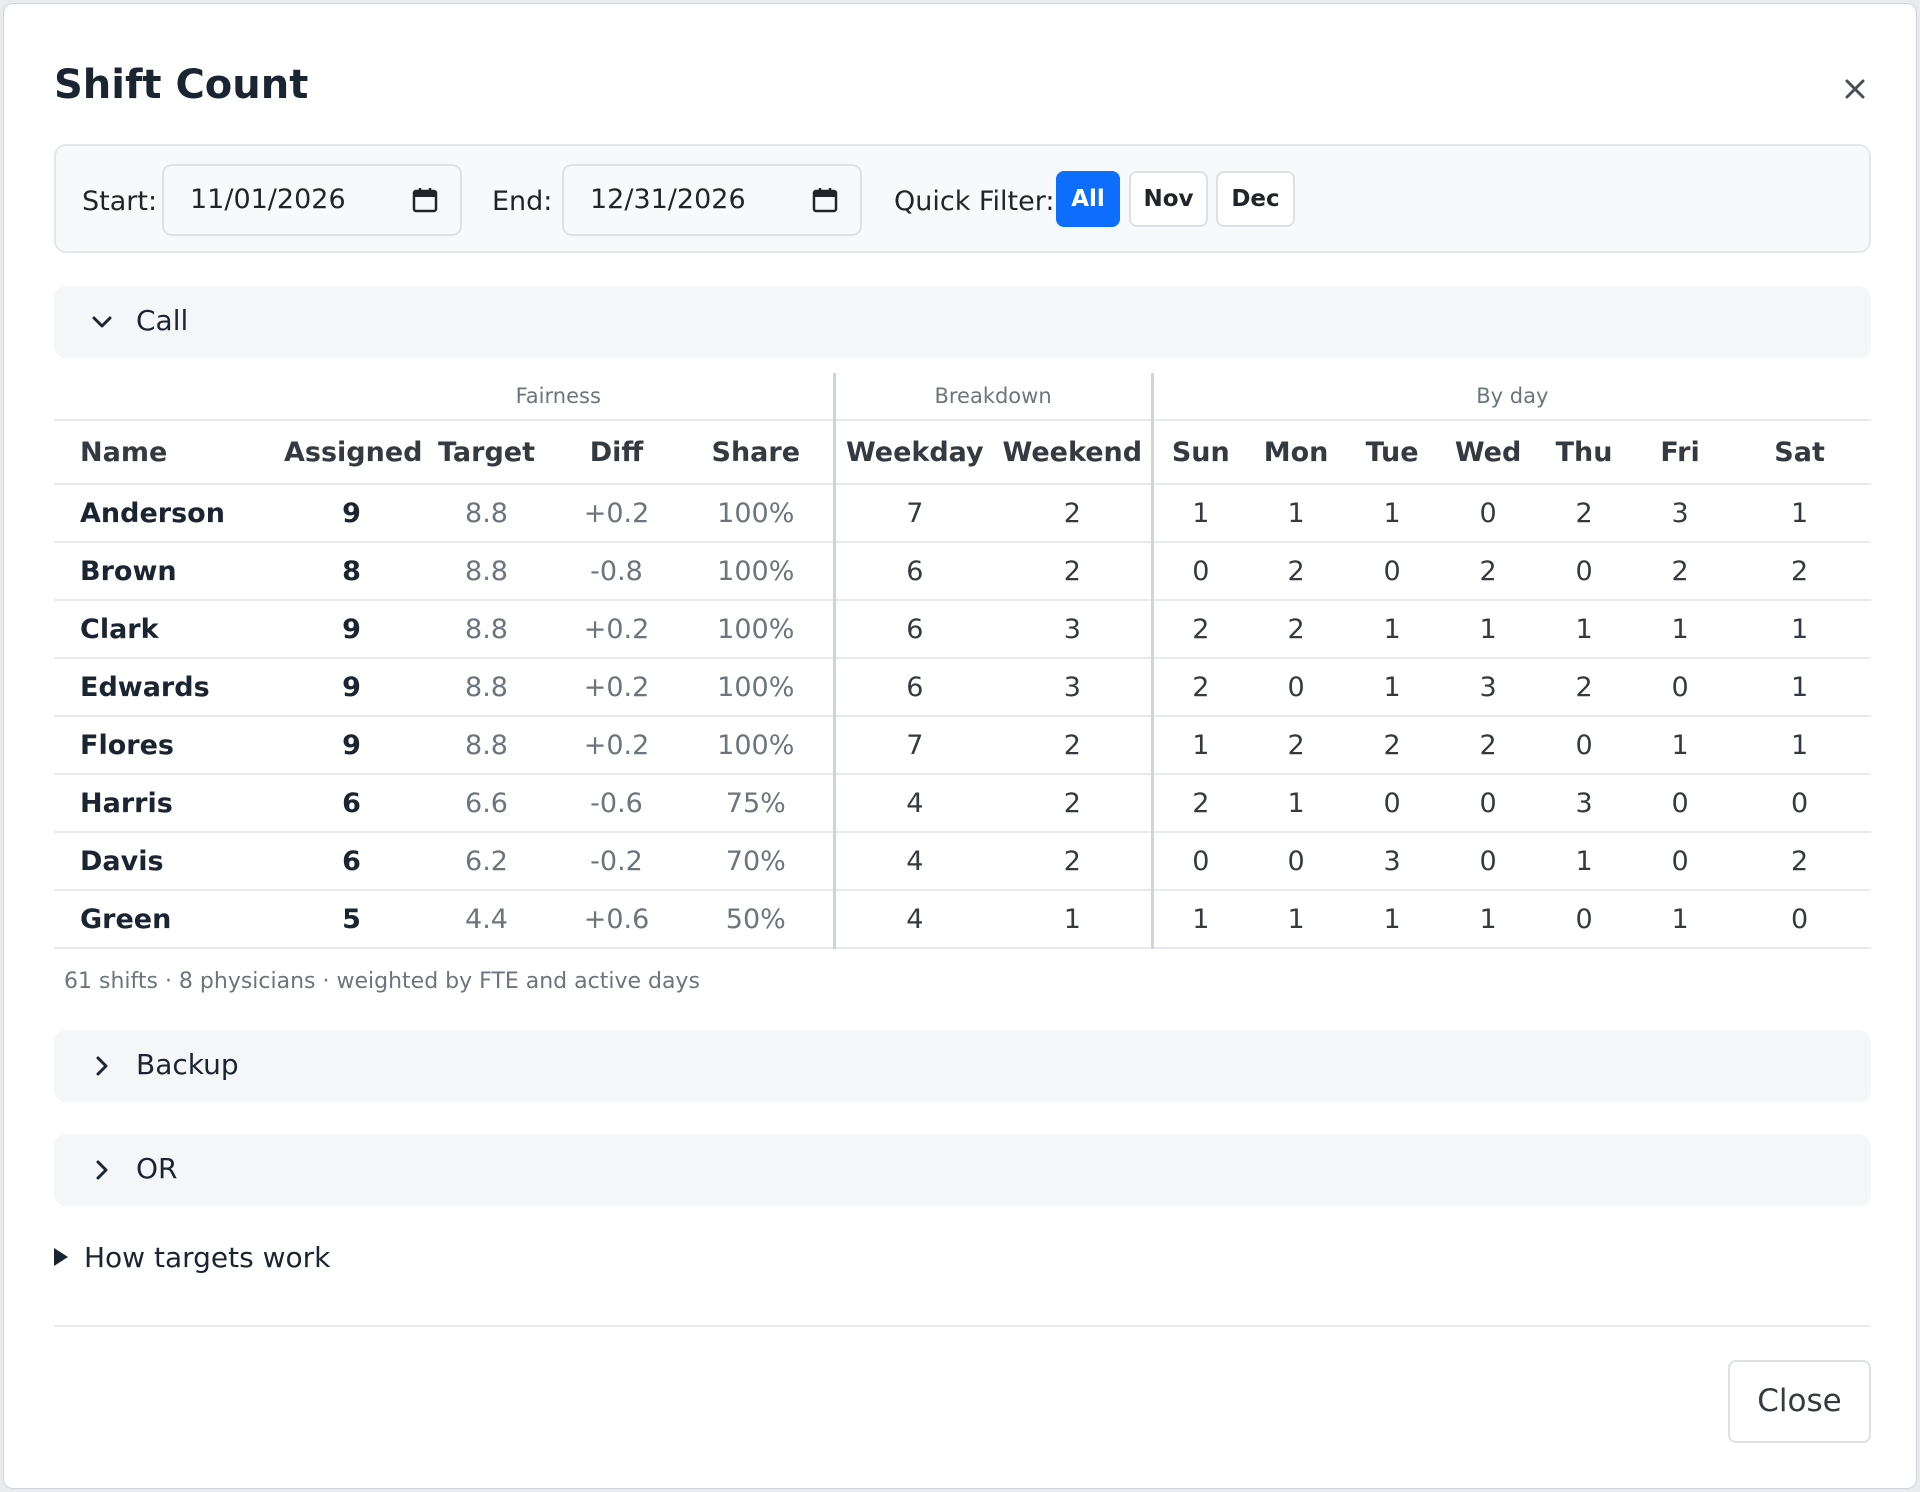  What do you see at coordinates (974, 201) in the screenshot?
I see `quick-filter-label: Quick Filter:` at bounding box center [974, 201].